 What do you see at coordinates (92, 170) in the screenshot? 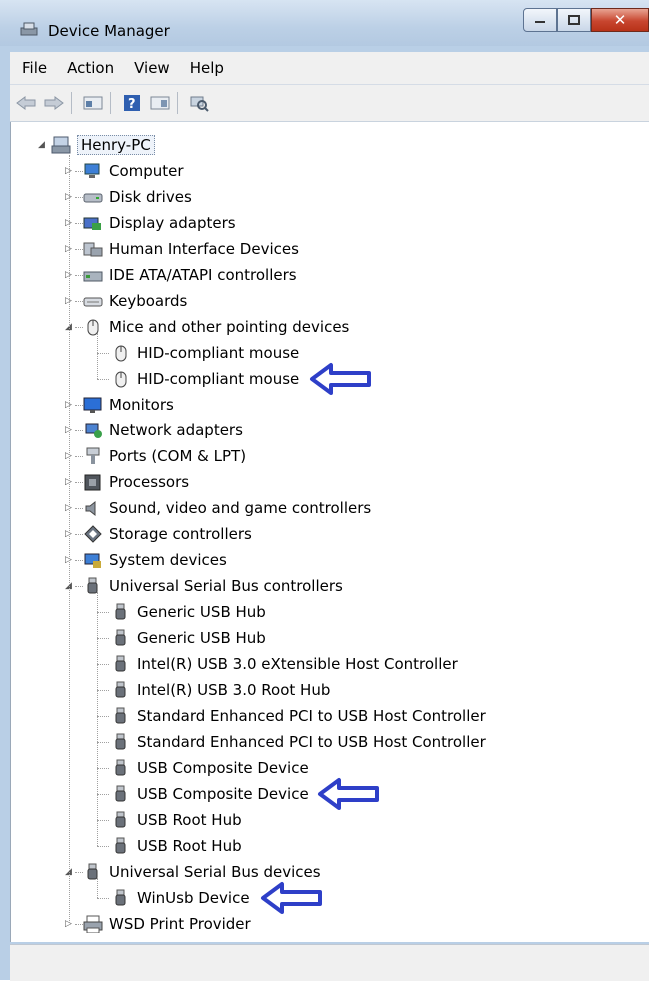
I see `computer-icon` at bounding box center [92, 170].